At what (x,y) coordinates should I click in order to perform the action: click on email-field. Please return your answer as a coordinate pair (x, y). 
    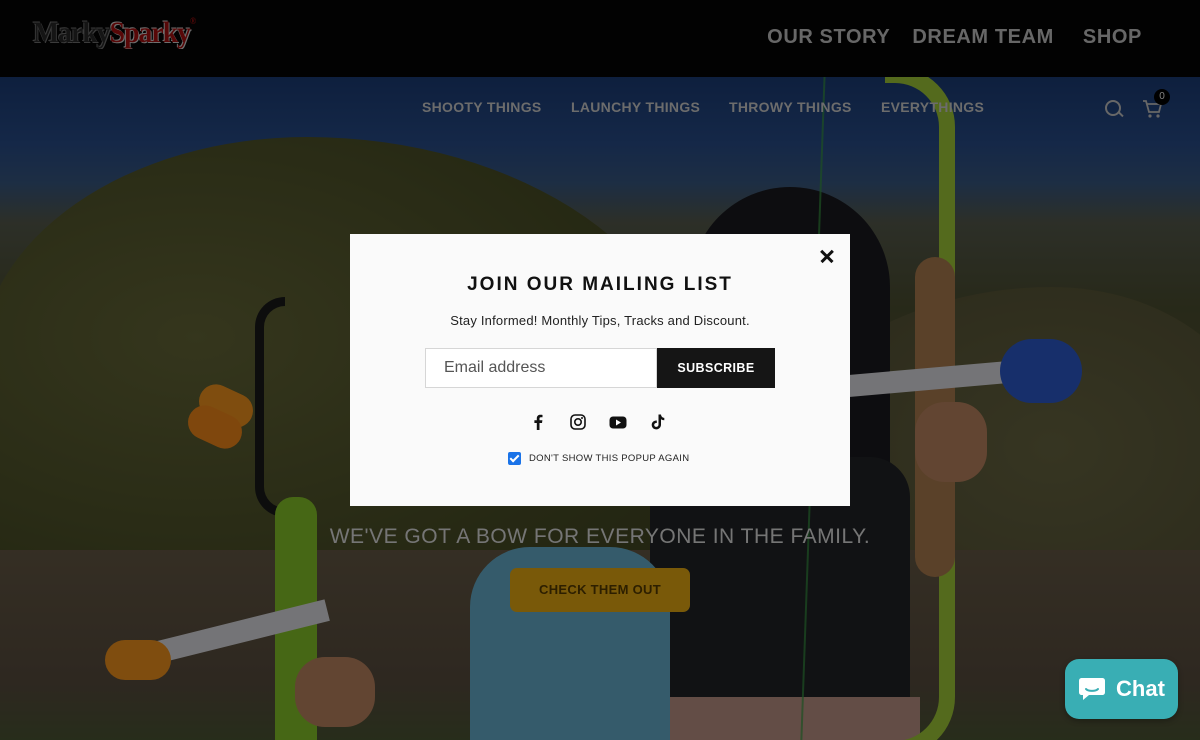
    Looking at the image, I should click on (541, 368).